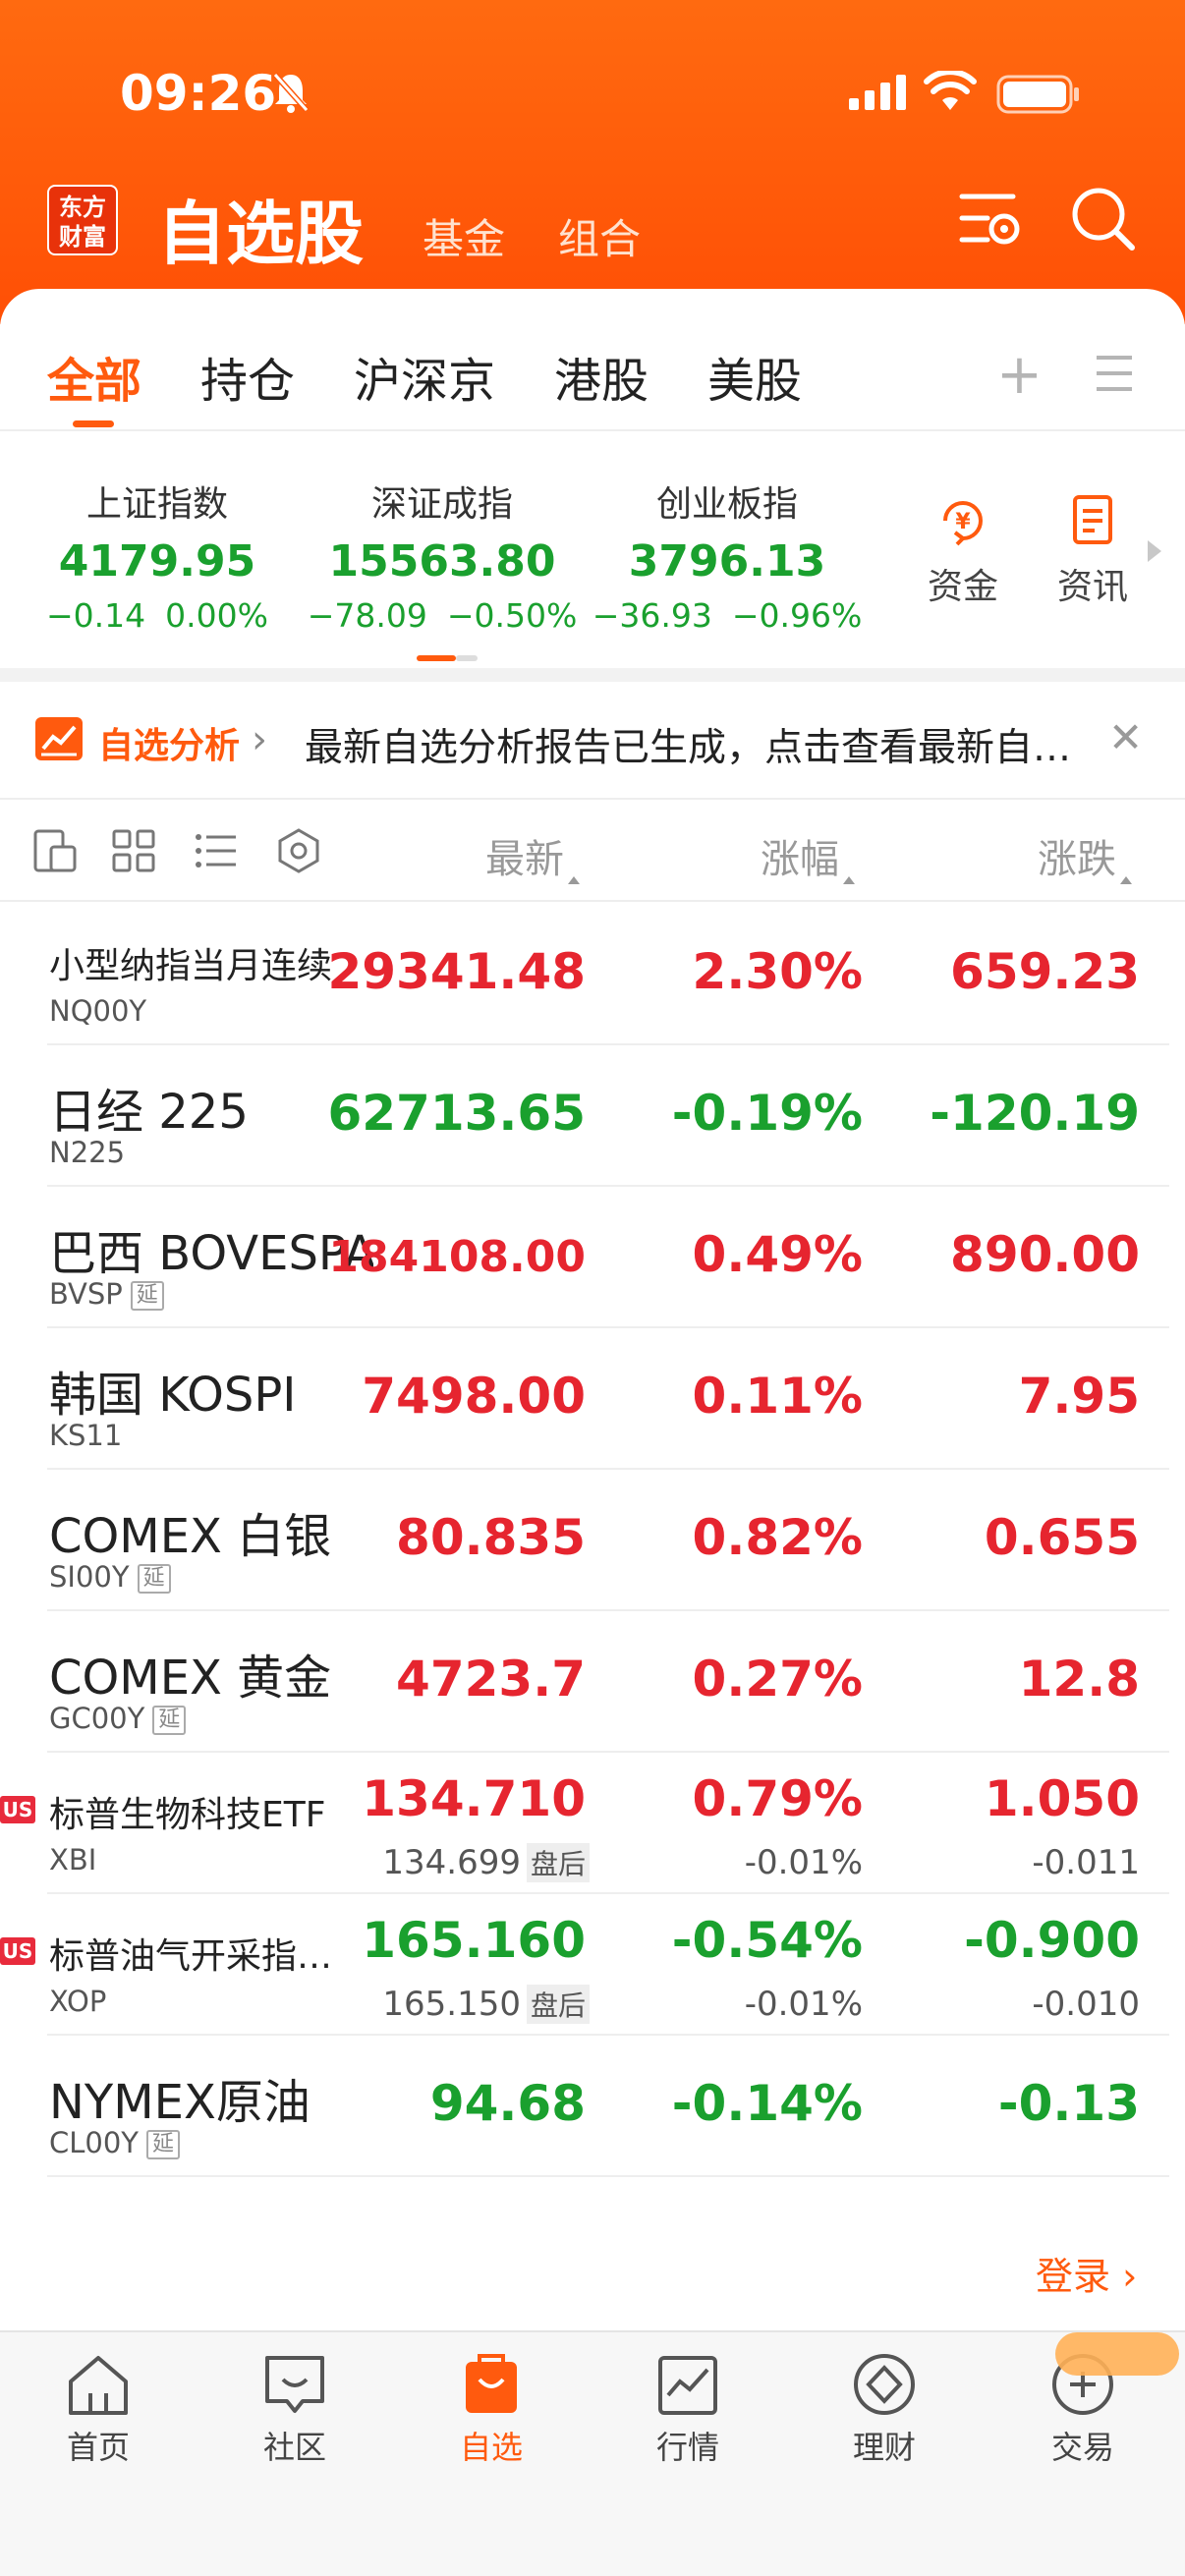  What do you see at coordinates (1085, 855) in the screenshot?
I see `column-change: 涨跌` at bounding box center [1085, 855].